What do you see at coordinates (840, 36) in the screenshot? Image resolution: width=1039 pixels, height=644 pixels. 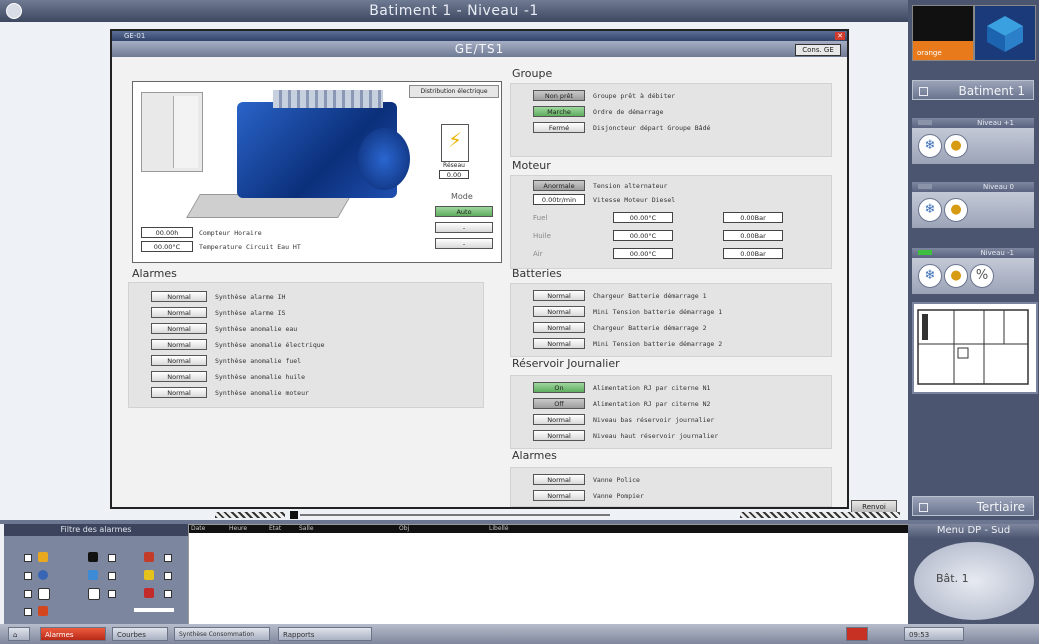 I see `close-icon: ✕` at bounding box center [840, 36].